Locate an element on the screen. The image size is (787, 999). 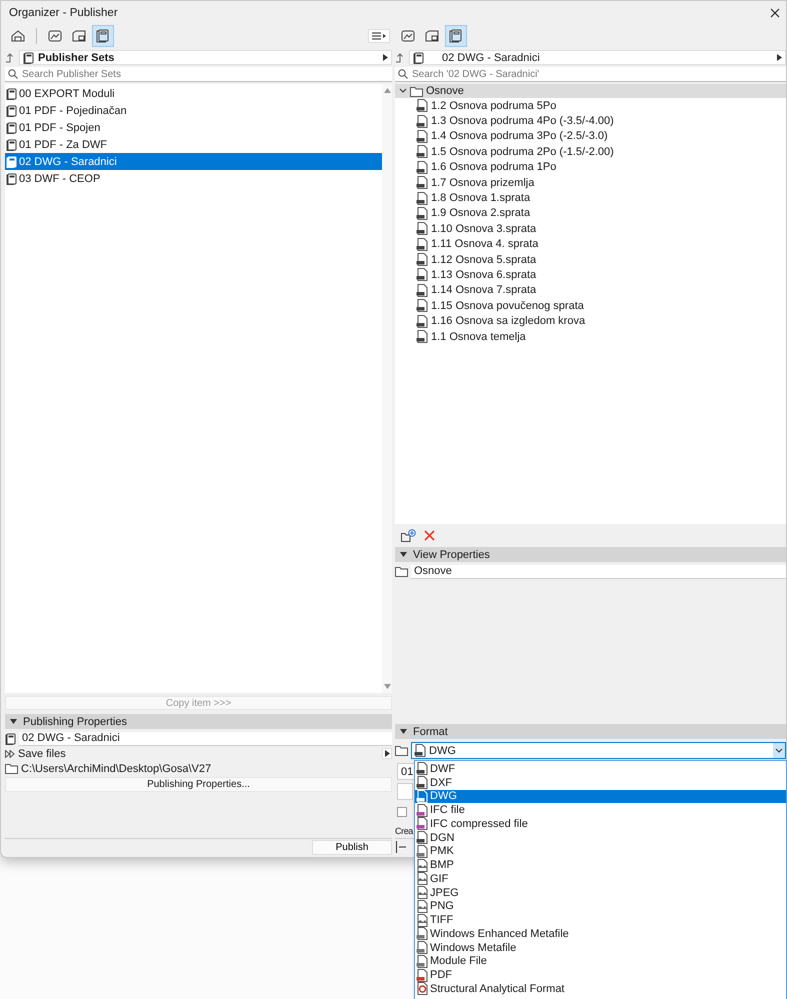
dropdown-option: Windows Metafile is located at coordinates (600, 947).